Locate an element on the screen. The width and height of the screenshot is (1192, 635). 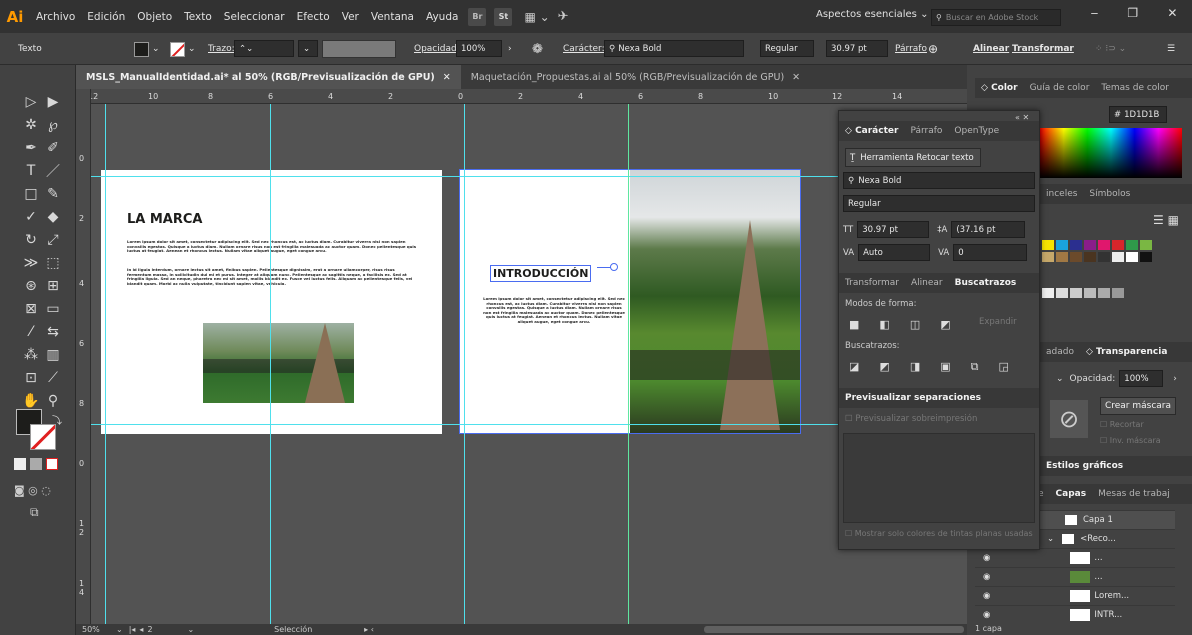
opacity-row: ⌄ Opacidad: 100% › is located at coordinates (1116, 378).